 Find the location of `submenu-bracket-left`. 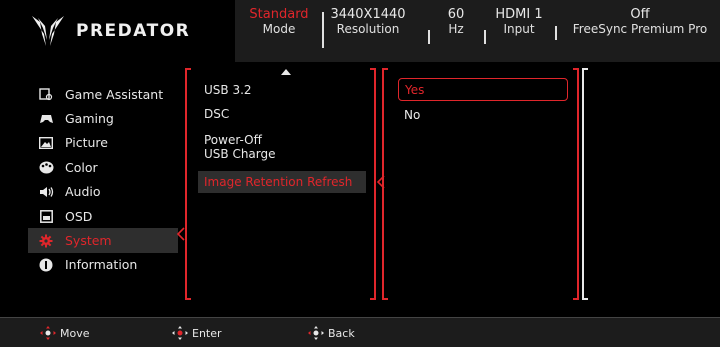

submenu-bracket-left is located at coordinates (188, 184).